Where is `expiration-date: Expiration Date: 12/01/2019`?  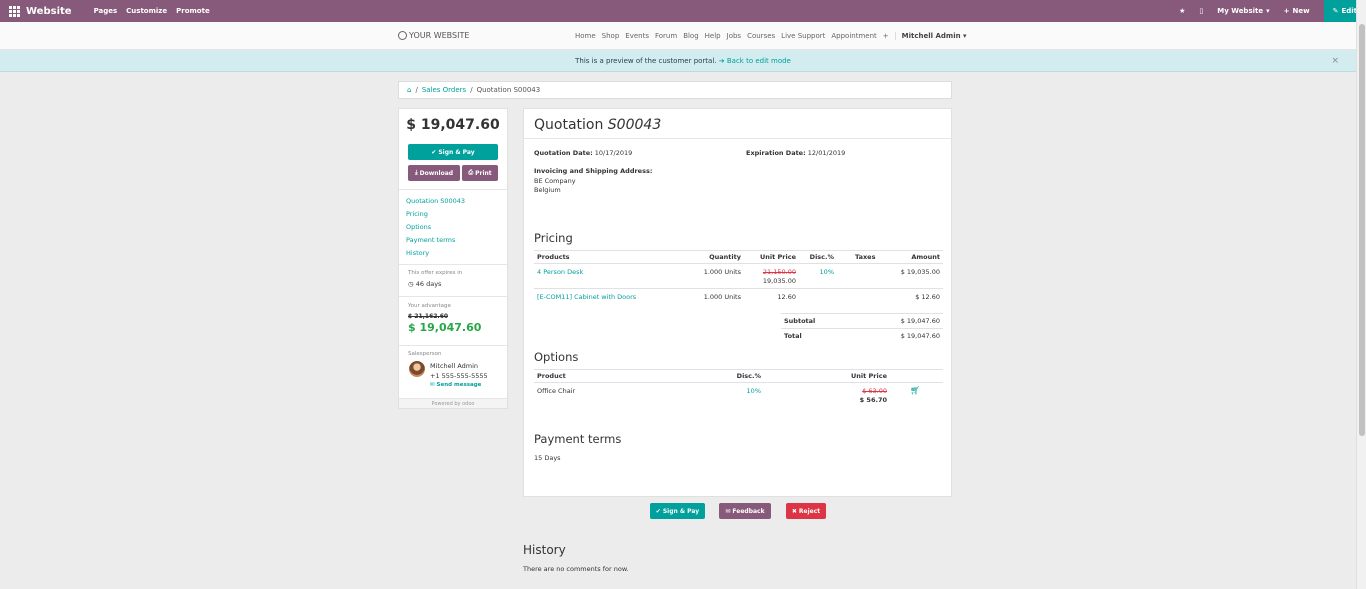 expiration-date: Expiration Date: 12/01/2019 is located at coordinates (795, 153).